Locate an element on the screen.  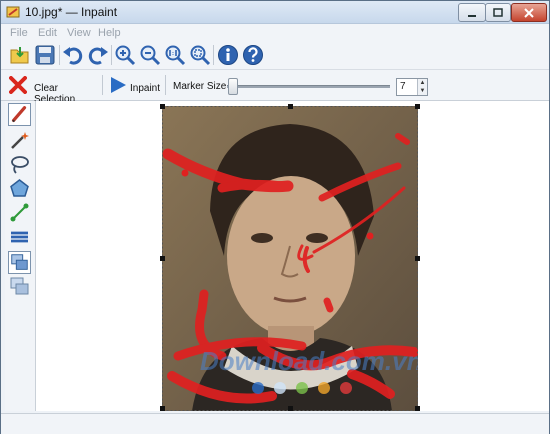
polygon-icon is located at coordinates (19, 188).